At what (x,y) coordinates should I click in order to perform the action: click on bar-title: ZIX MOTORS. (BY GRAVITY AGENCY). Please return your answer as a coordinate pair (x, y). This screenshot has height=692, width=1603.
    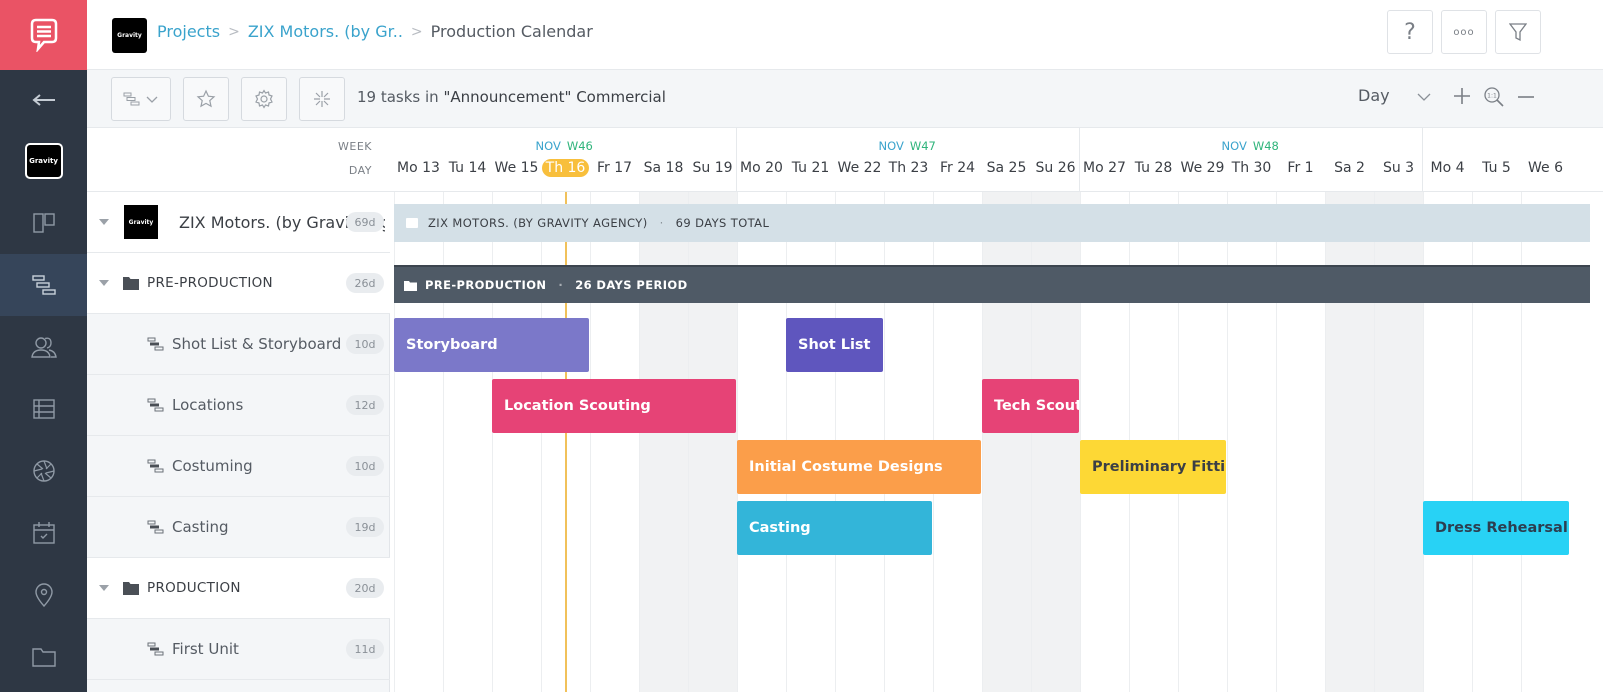
    Looking at the image, I should click on (538, 223).